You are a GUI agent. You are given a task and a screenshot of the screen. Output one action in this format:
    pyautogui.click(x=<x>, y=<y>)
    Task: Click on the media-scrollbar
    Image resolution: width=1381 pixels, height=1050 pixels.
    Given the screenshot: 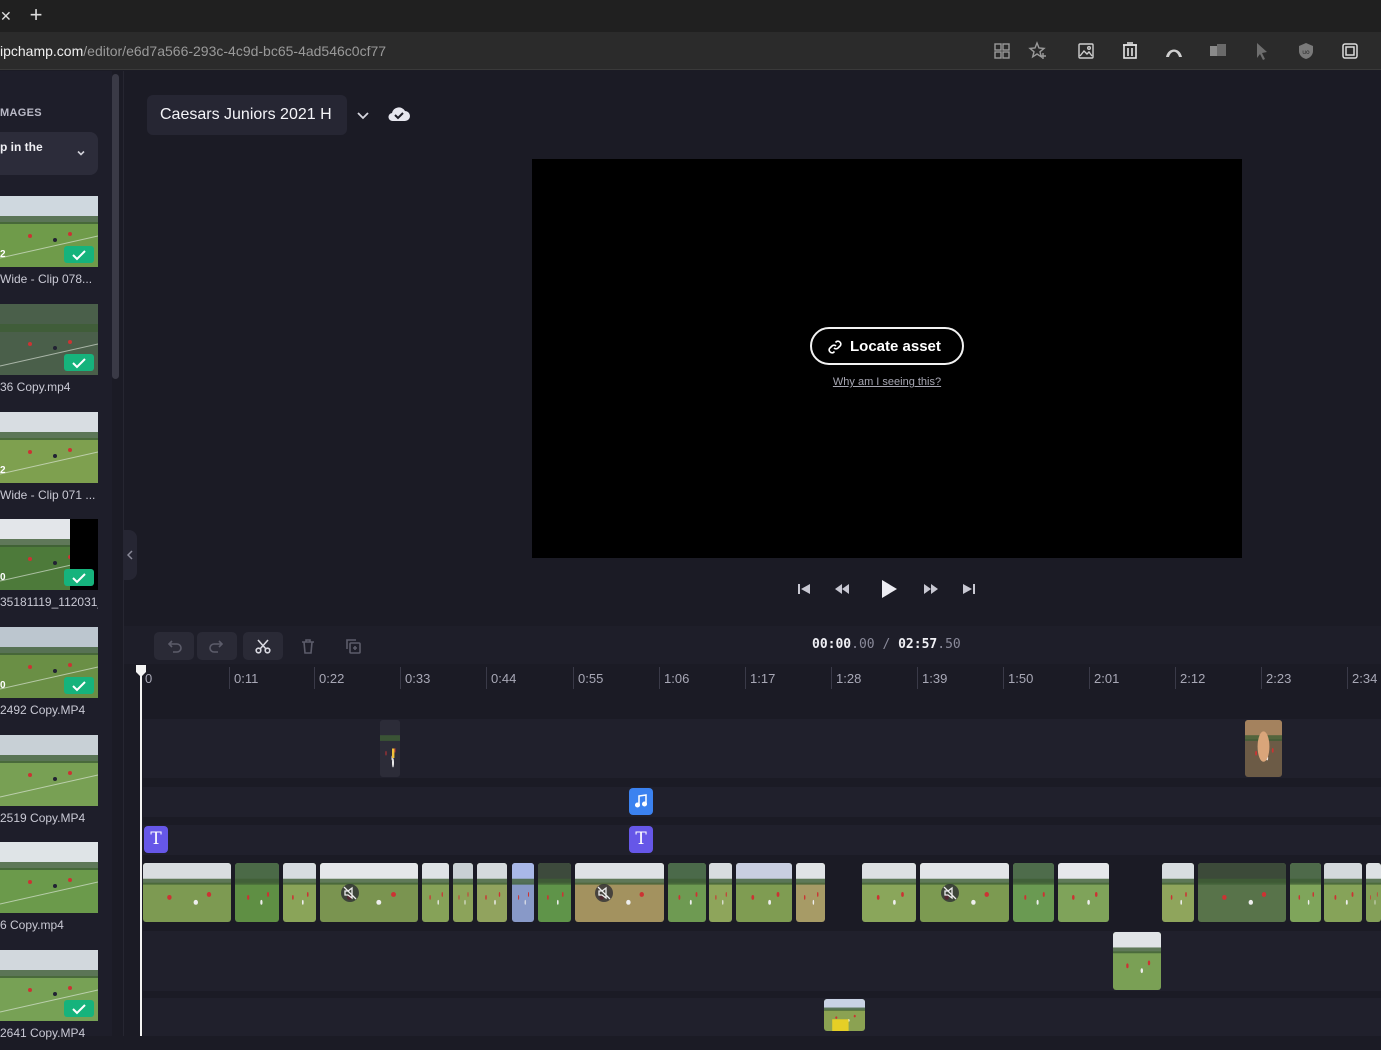 What is the action you would take?
    pyautogui.click(x=115, y=226)
    